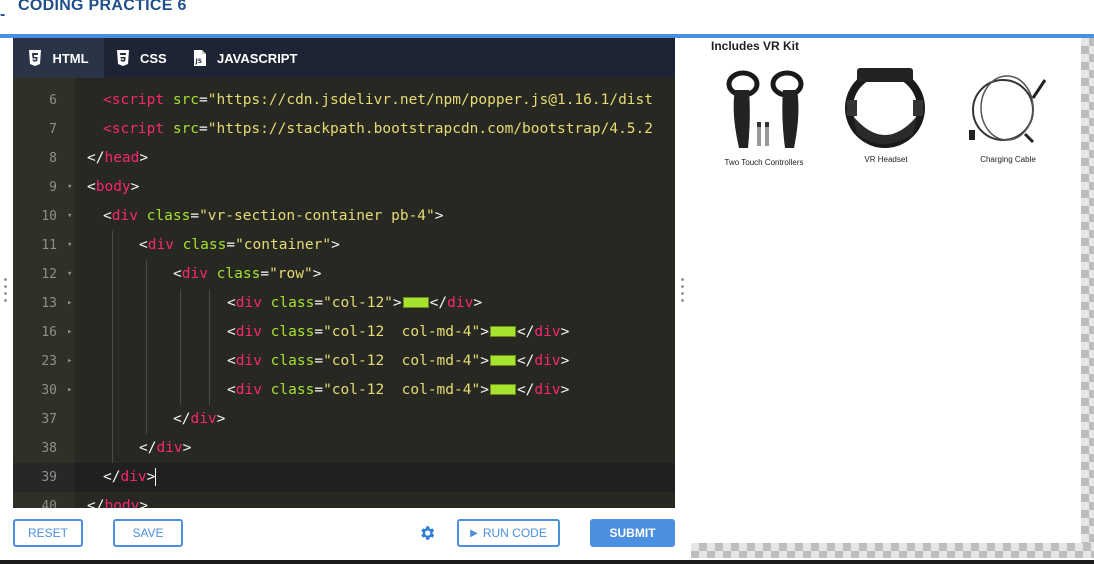 The height and width of the screenshot is (564, 1094). I want to click on header-dash: -, so click(3, 14).